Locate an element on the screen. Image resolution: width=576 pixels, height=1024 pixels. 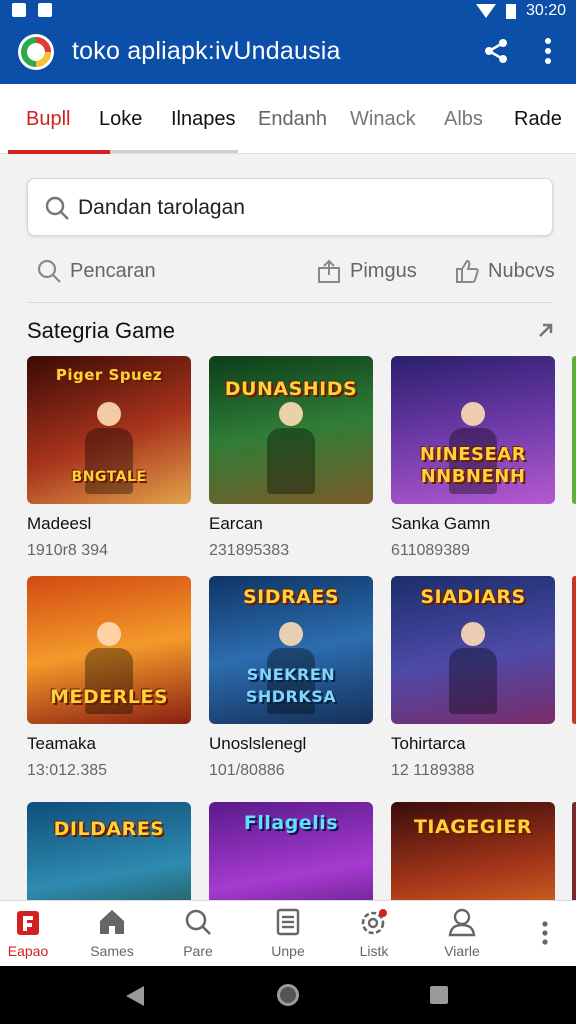
gear-notification-icon is located at coordinates (374, 922).